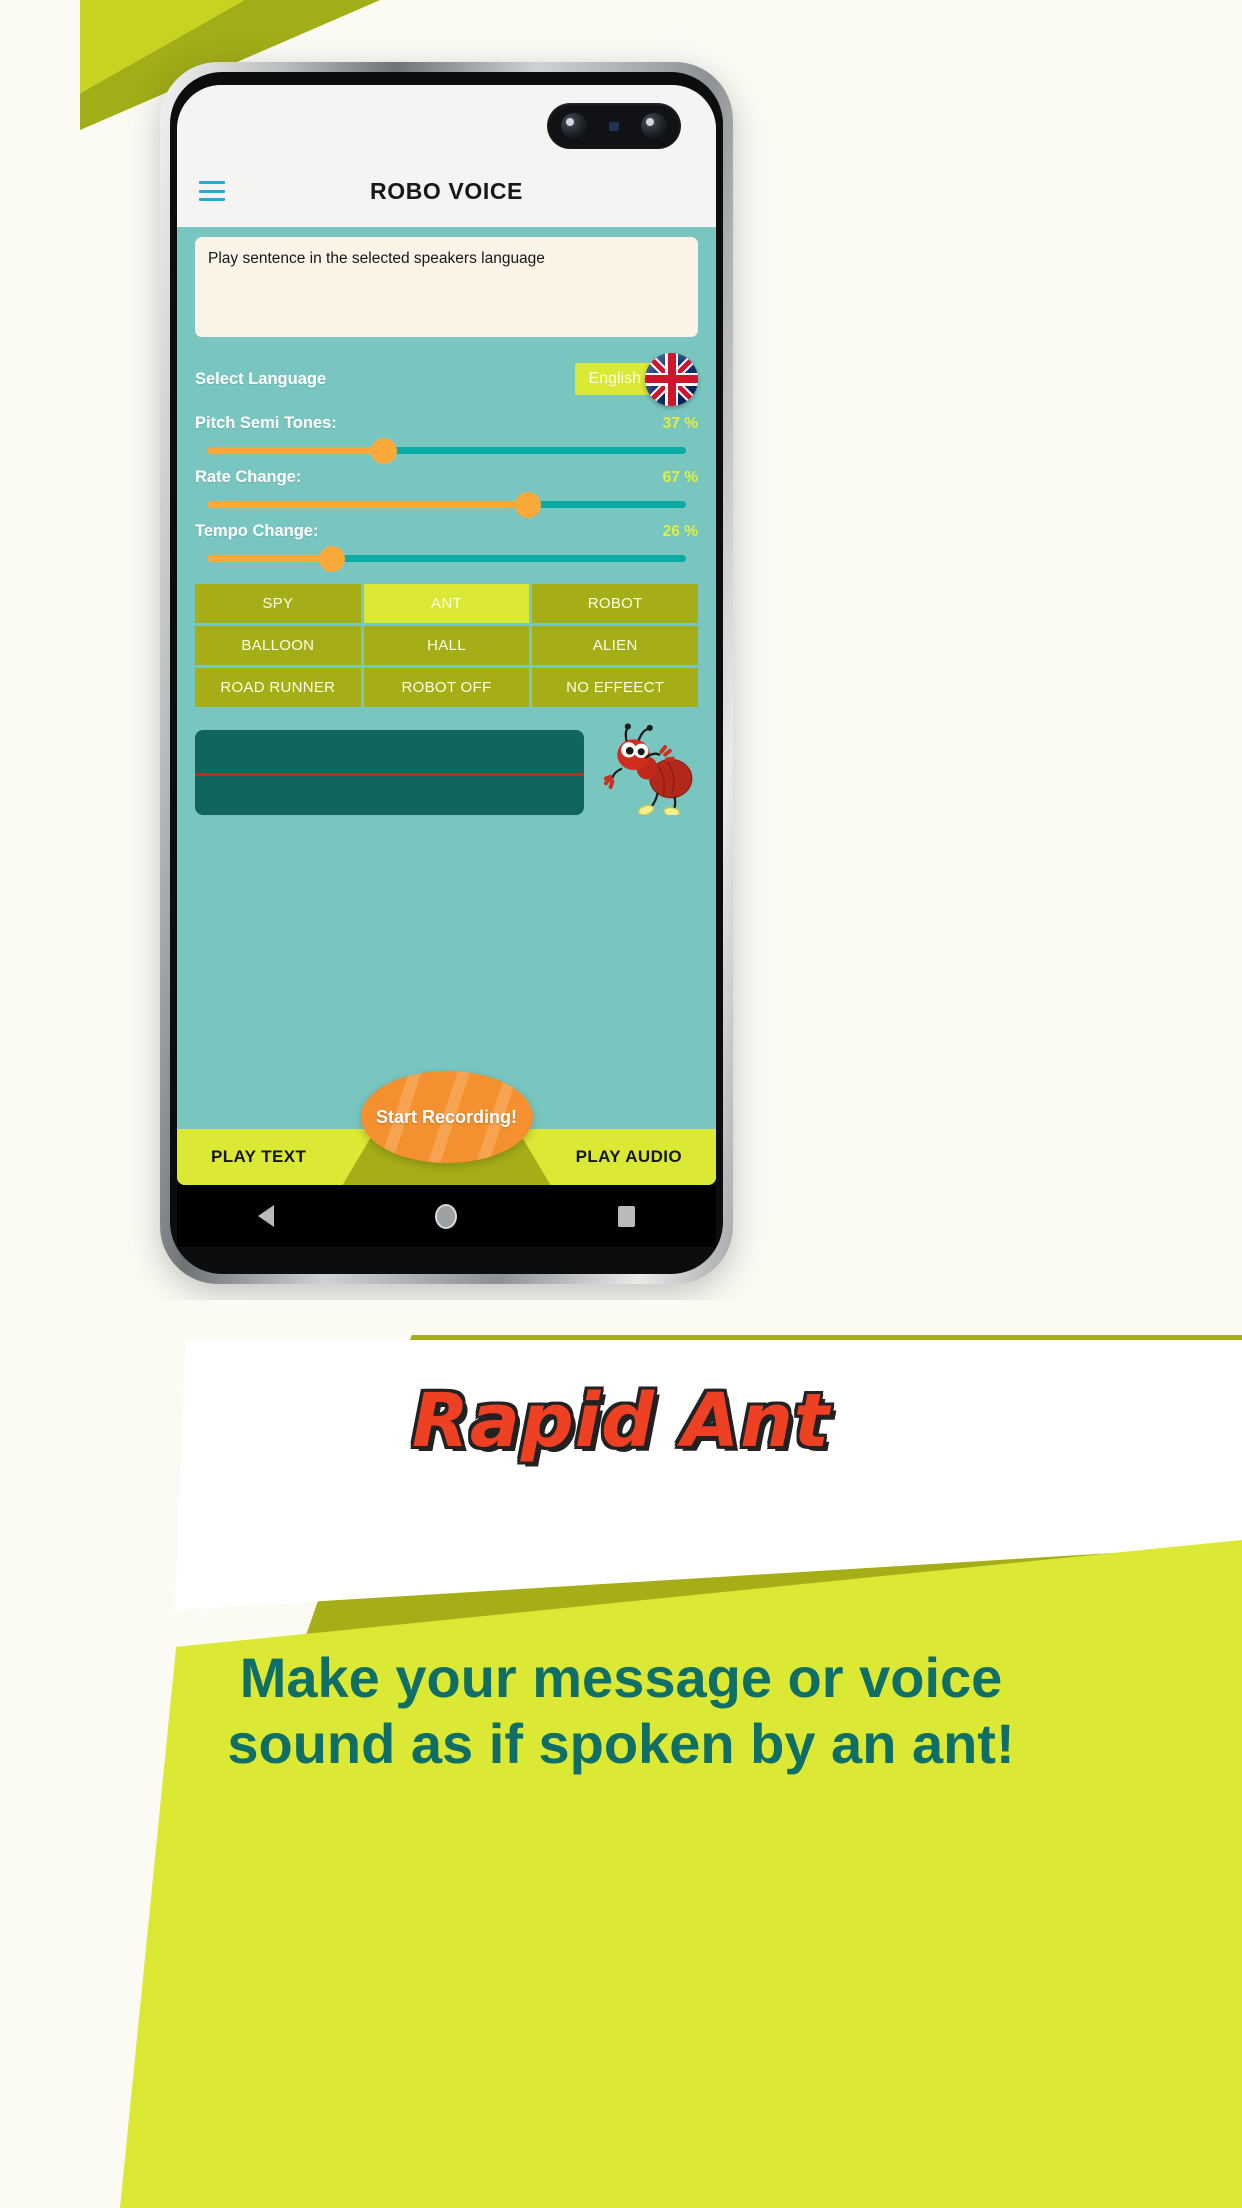 This screenshot has width=1242, height=2208. What do you see at coordinates (265, 1216) in the screenshot?
I see `back-triangle-icon` at bounding box center [265, 1216].